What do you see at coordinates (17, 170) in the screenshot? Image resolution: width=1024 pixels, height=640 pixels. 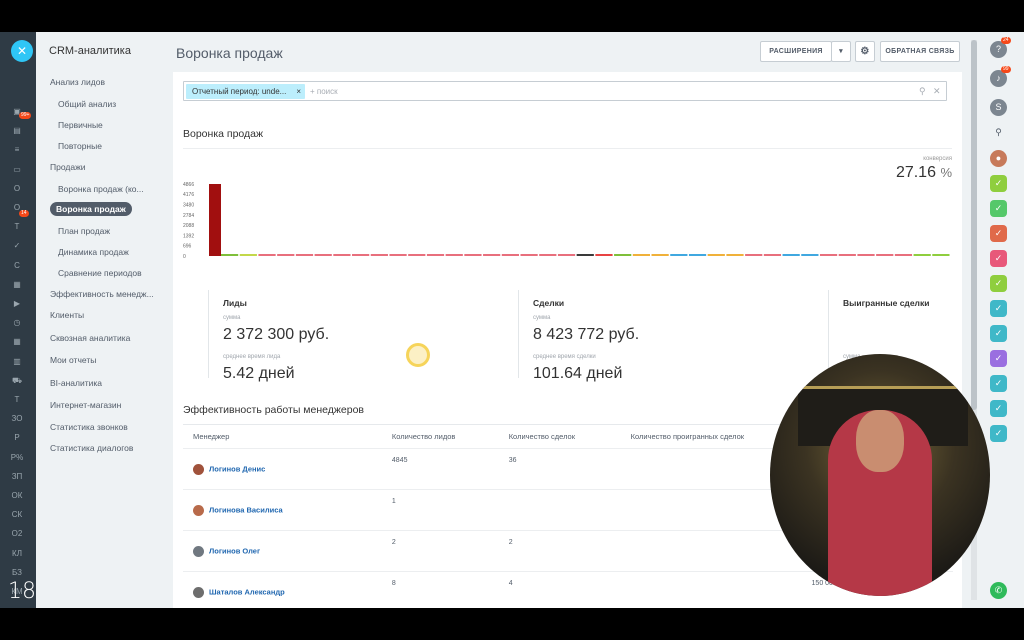 I see `chat-icon: ▭` at bounding box center [17, 170].